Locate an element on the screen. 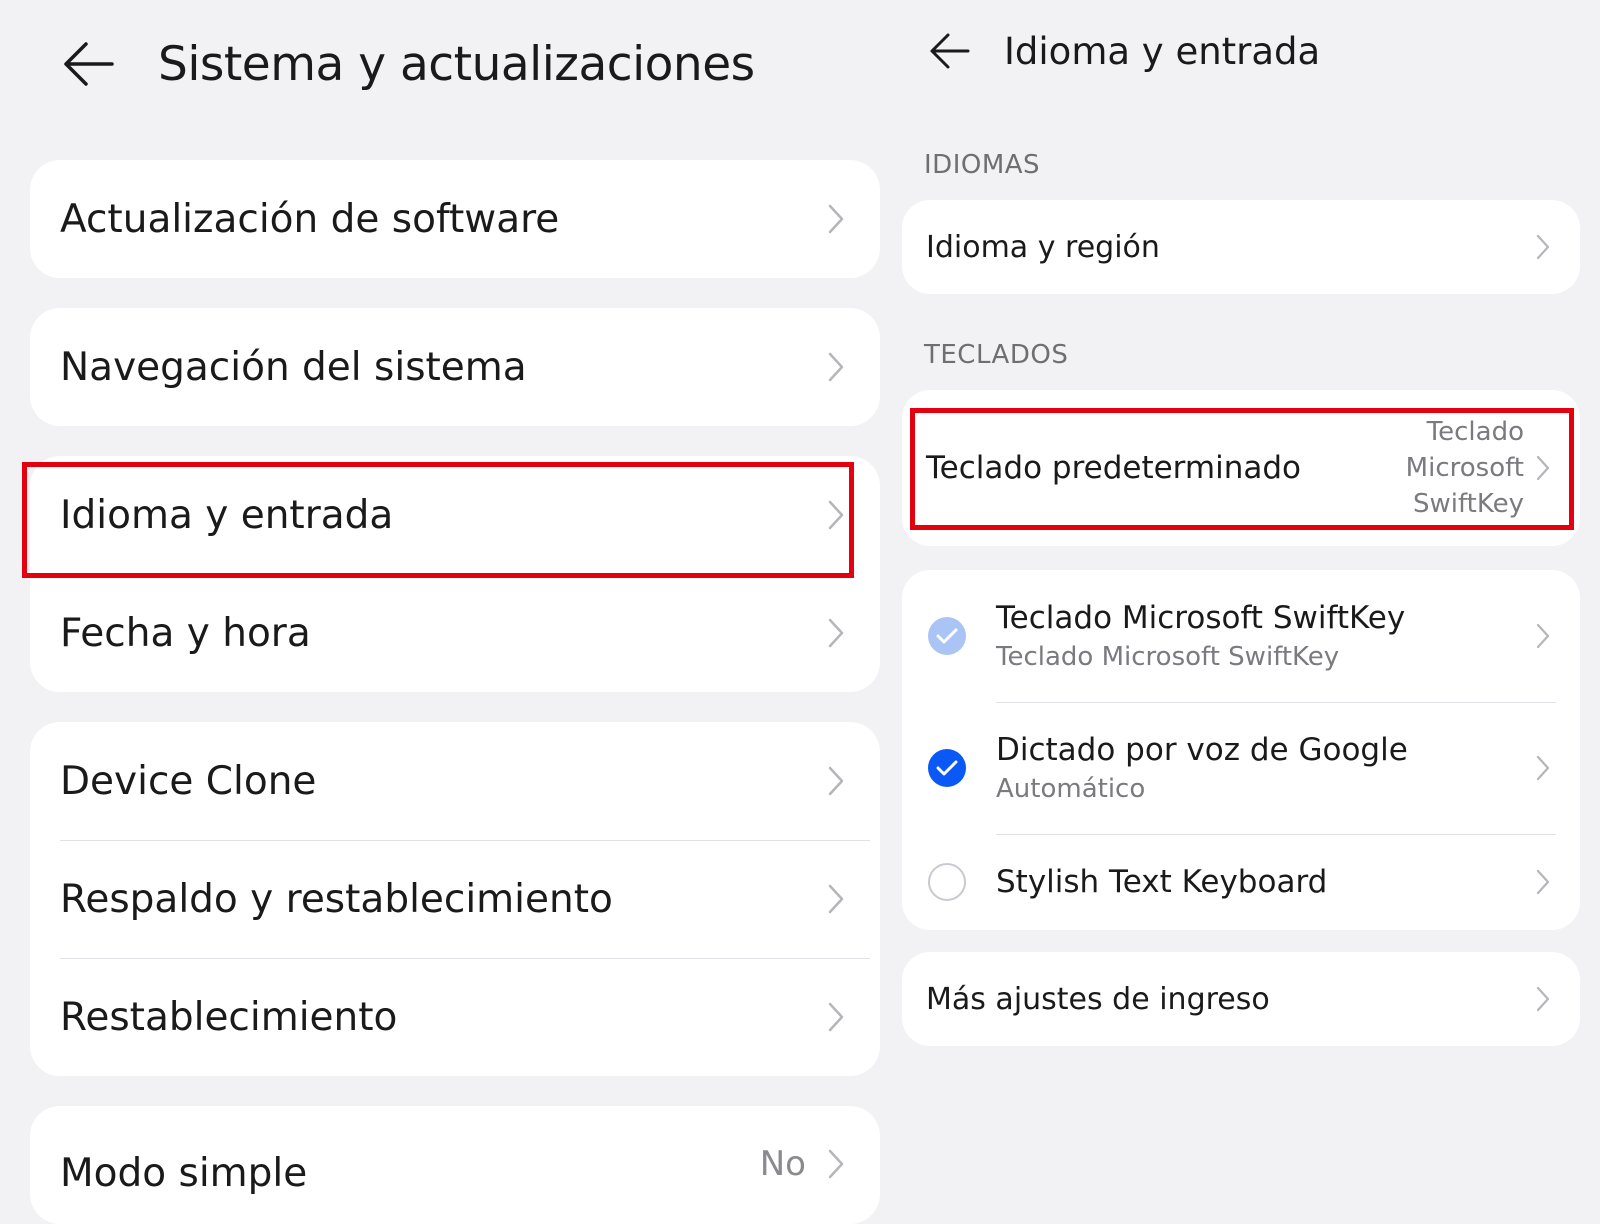 The width and height of the screenshot is (1600, 1224). value-line: SwiftKey is located at coordinates (1468, 504).